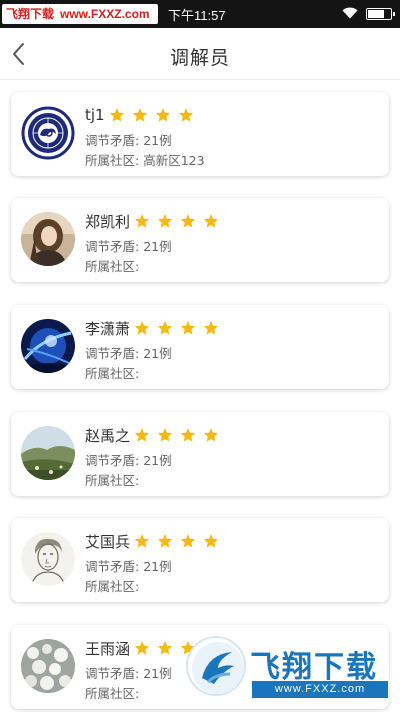  I want to click on blue-abstract-avatar-icon, so click(48, 346).